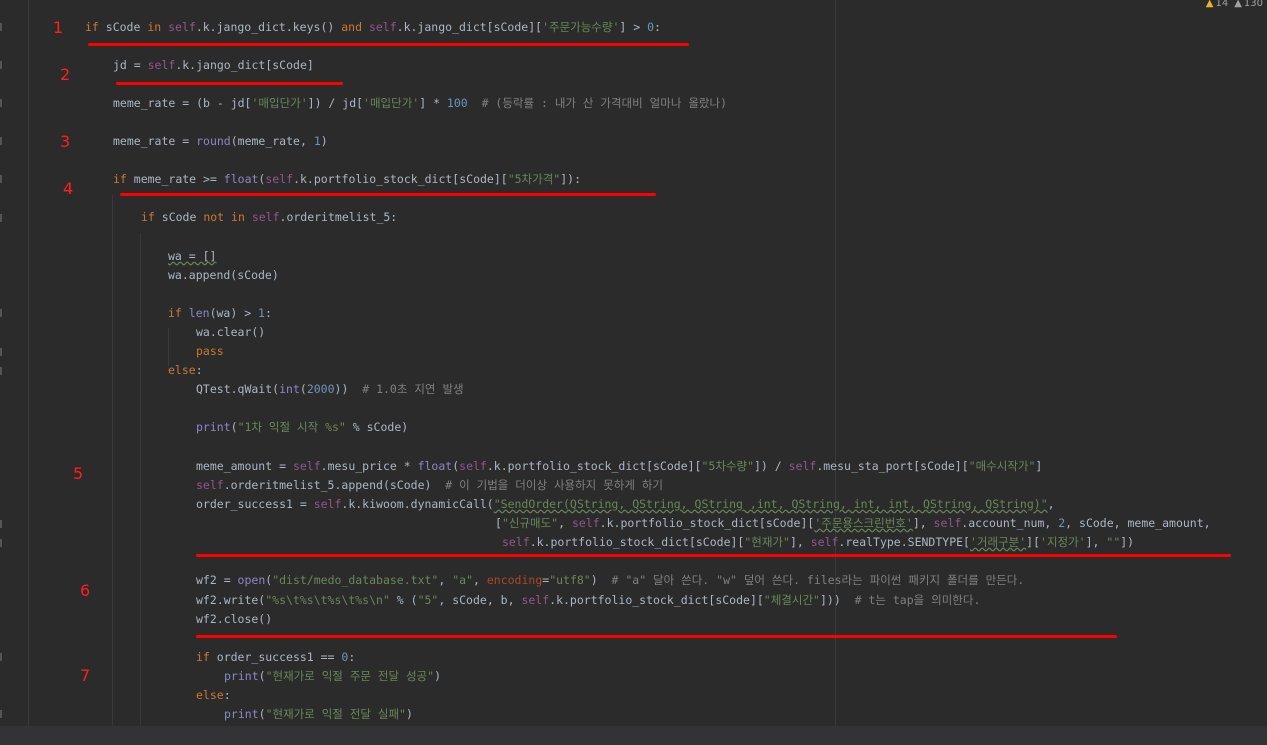 The width and height of the screenshot is (1267, 745). Describe the element at coordinates (203, 657) in the screenshot. I see `code-token: if` at that location.